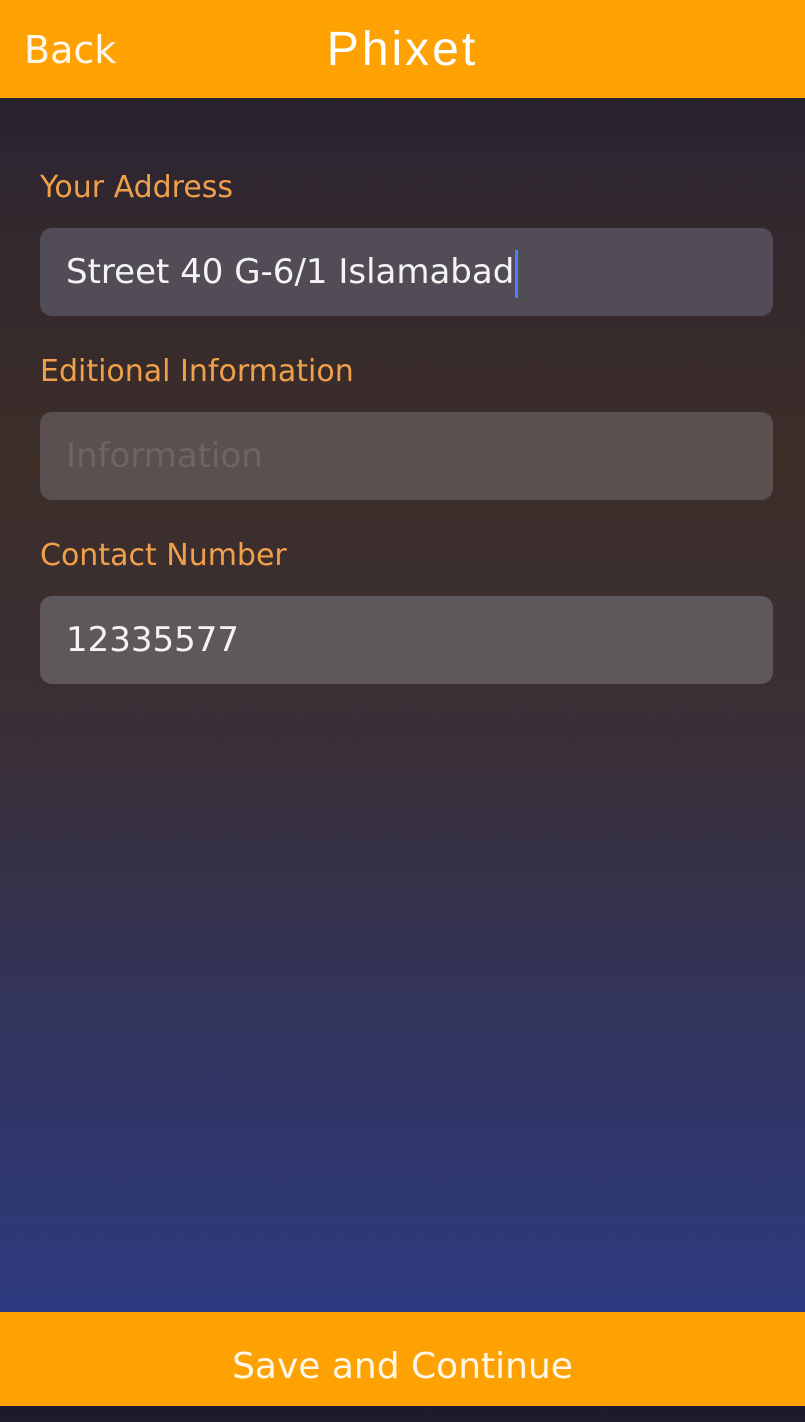  What do you see at coordinates (290, 272) in the screenshot?
I see `address-value: Street 40 G-6/1 Islamabad` at bounding box center [290, 272].